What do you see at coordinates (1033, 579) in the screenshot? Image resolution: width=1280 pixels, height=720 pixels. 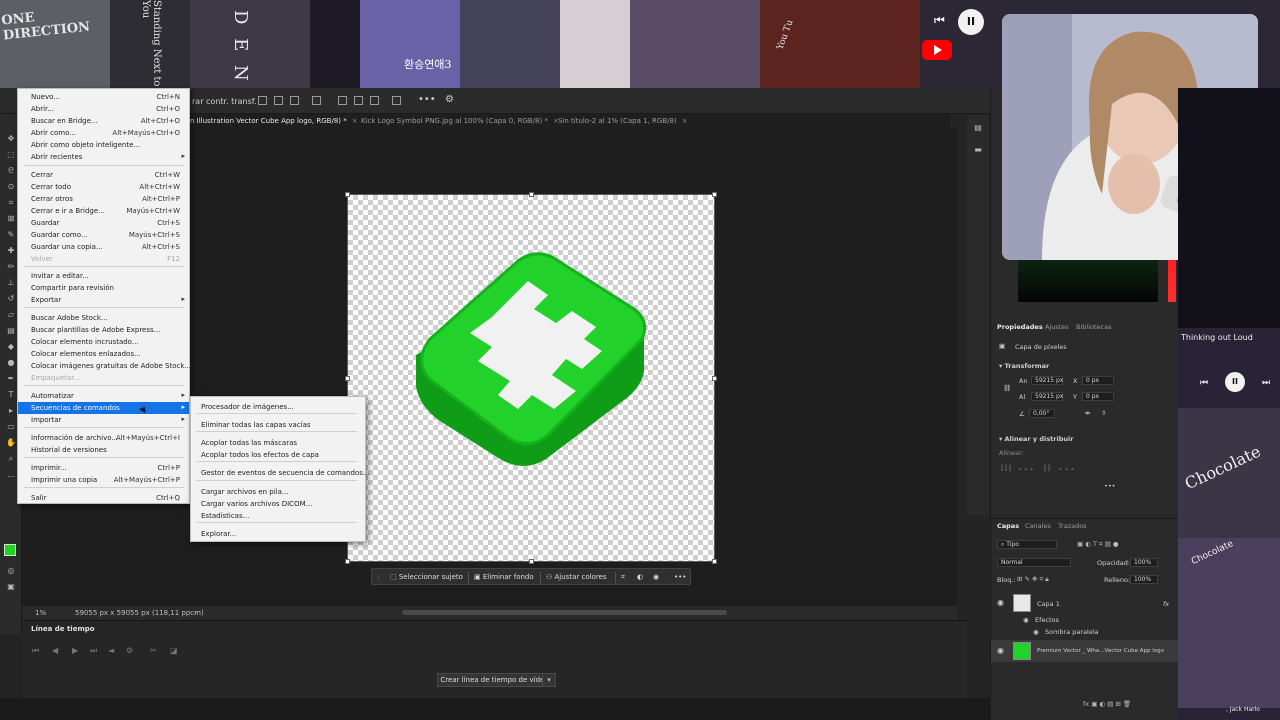 I see `lock-icons: ⊞ ✎ ✥ ⌗ 🔒︎` at bounding box center [1033, 579].